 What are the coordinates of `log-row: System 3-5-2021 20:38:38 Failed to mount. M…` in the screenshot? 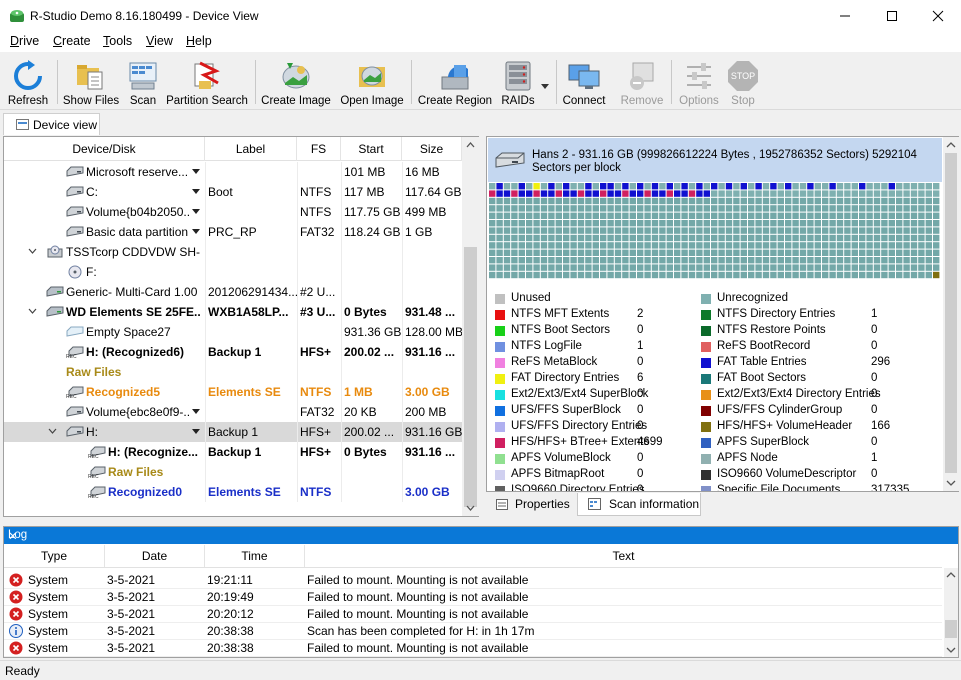 It's located at (473, 648).